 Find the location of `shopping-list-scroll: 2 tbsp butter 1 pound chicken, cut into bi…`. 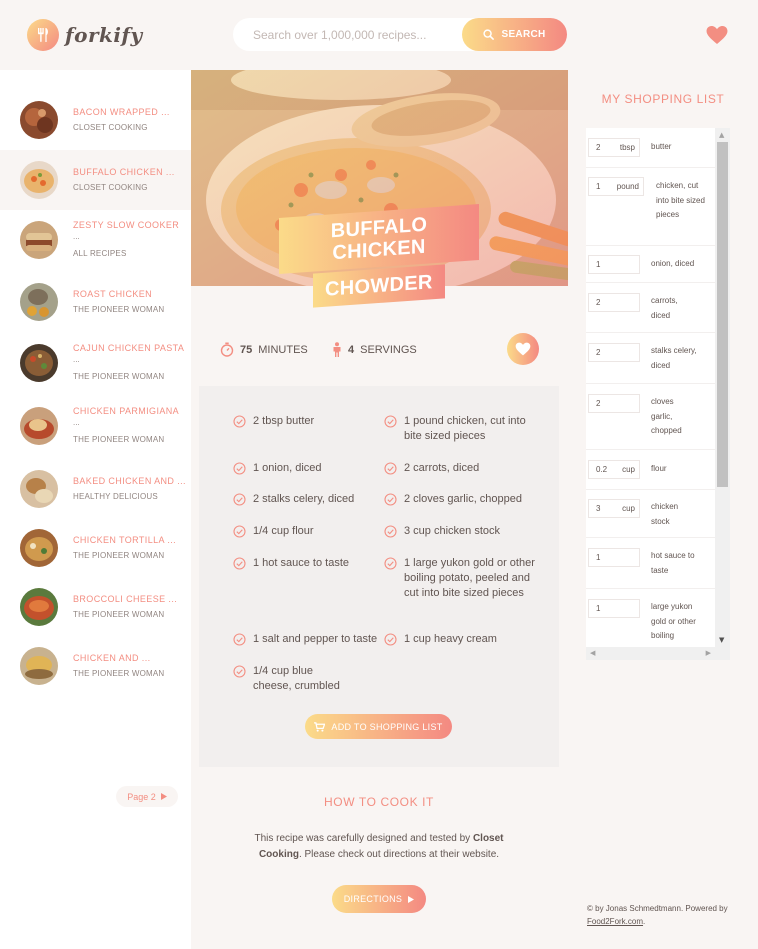

shopping-list-scroll: 2 tbsp butter 1 pound chicken, cut into bi… is located at coordinates (658, 394).